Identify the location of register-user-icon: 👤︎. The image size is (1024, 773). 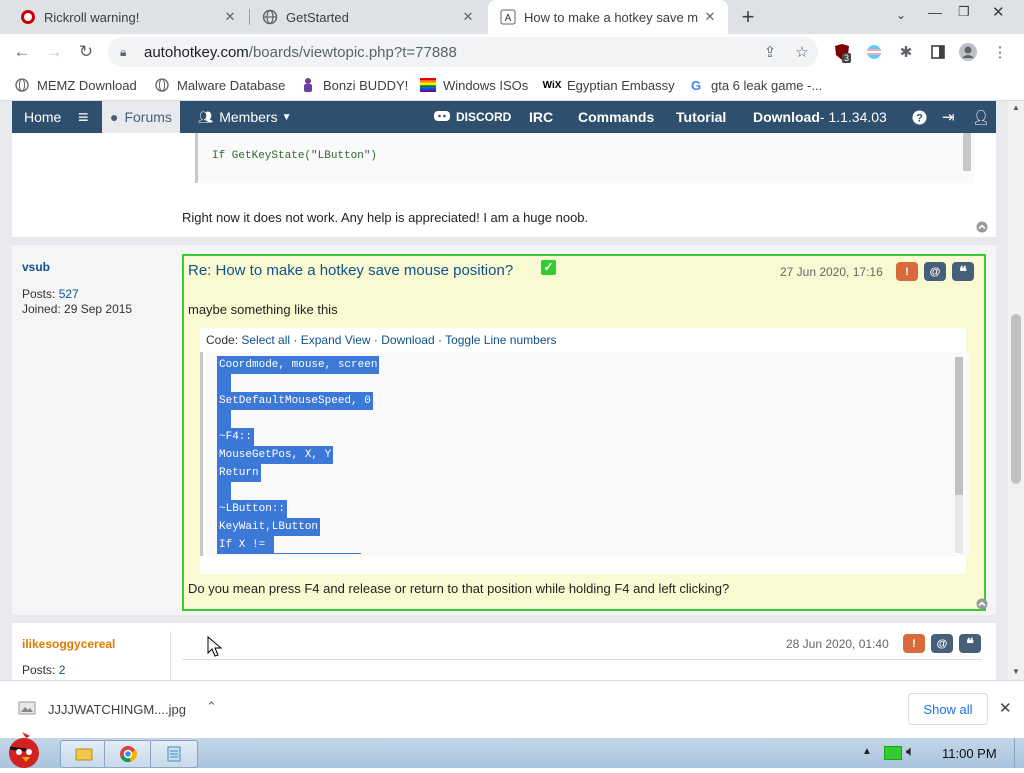
(981, 117).